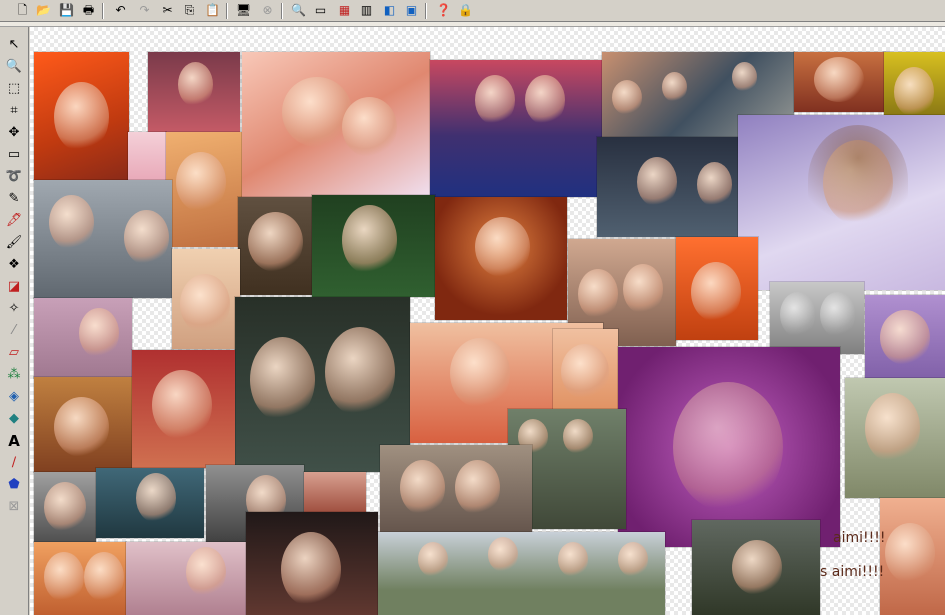 The image size is (945, 615). Describe the element at coordinates (389, 10) in the screenshot. I see `layers-icon: ◧` at that location.